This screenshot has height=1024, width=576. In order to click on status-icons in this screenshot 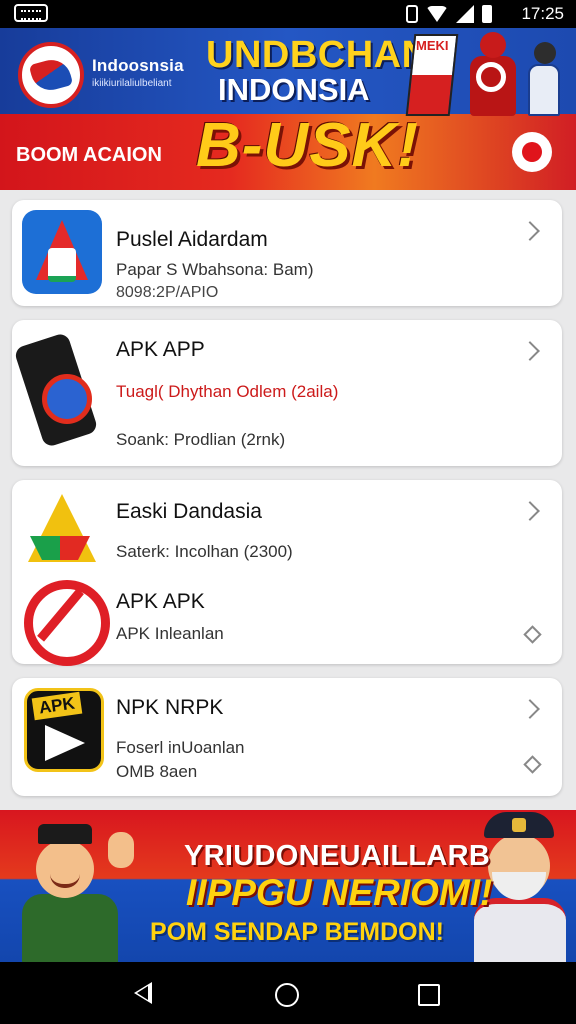, I will do `click(449, 14)`.